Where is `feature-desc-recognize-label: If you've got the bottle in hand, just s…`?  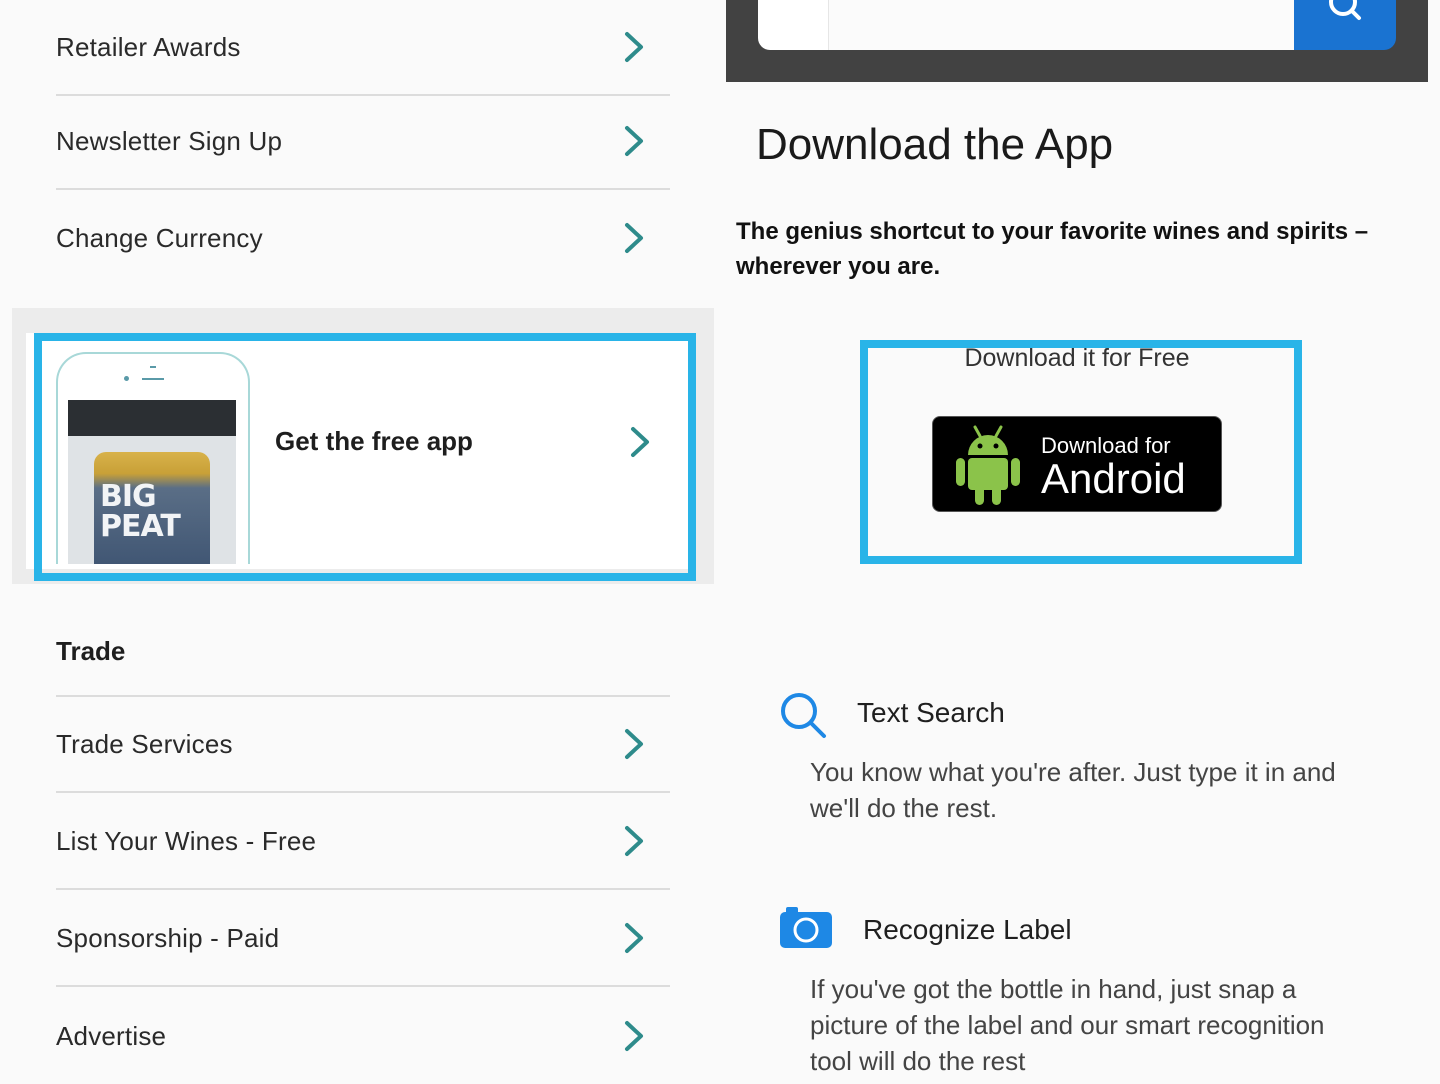
feature-desc-recognize-label: If you've got the bottle in hand, just s… is located at coordinates (1067, 1025).